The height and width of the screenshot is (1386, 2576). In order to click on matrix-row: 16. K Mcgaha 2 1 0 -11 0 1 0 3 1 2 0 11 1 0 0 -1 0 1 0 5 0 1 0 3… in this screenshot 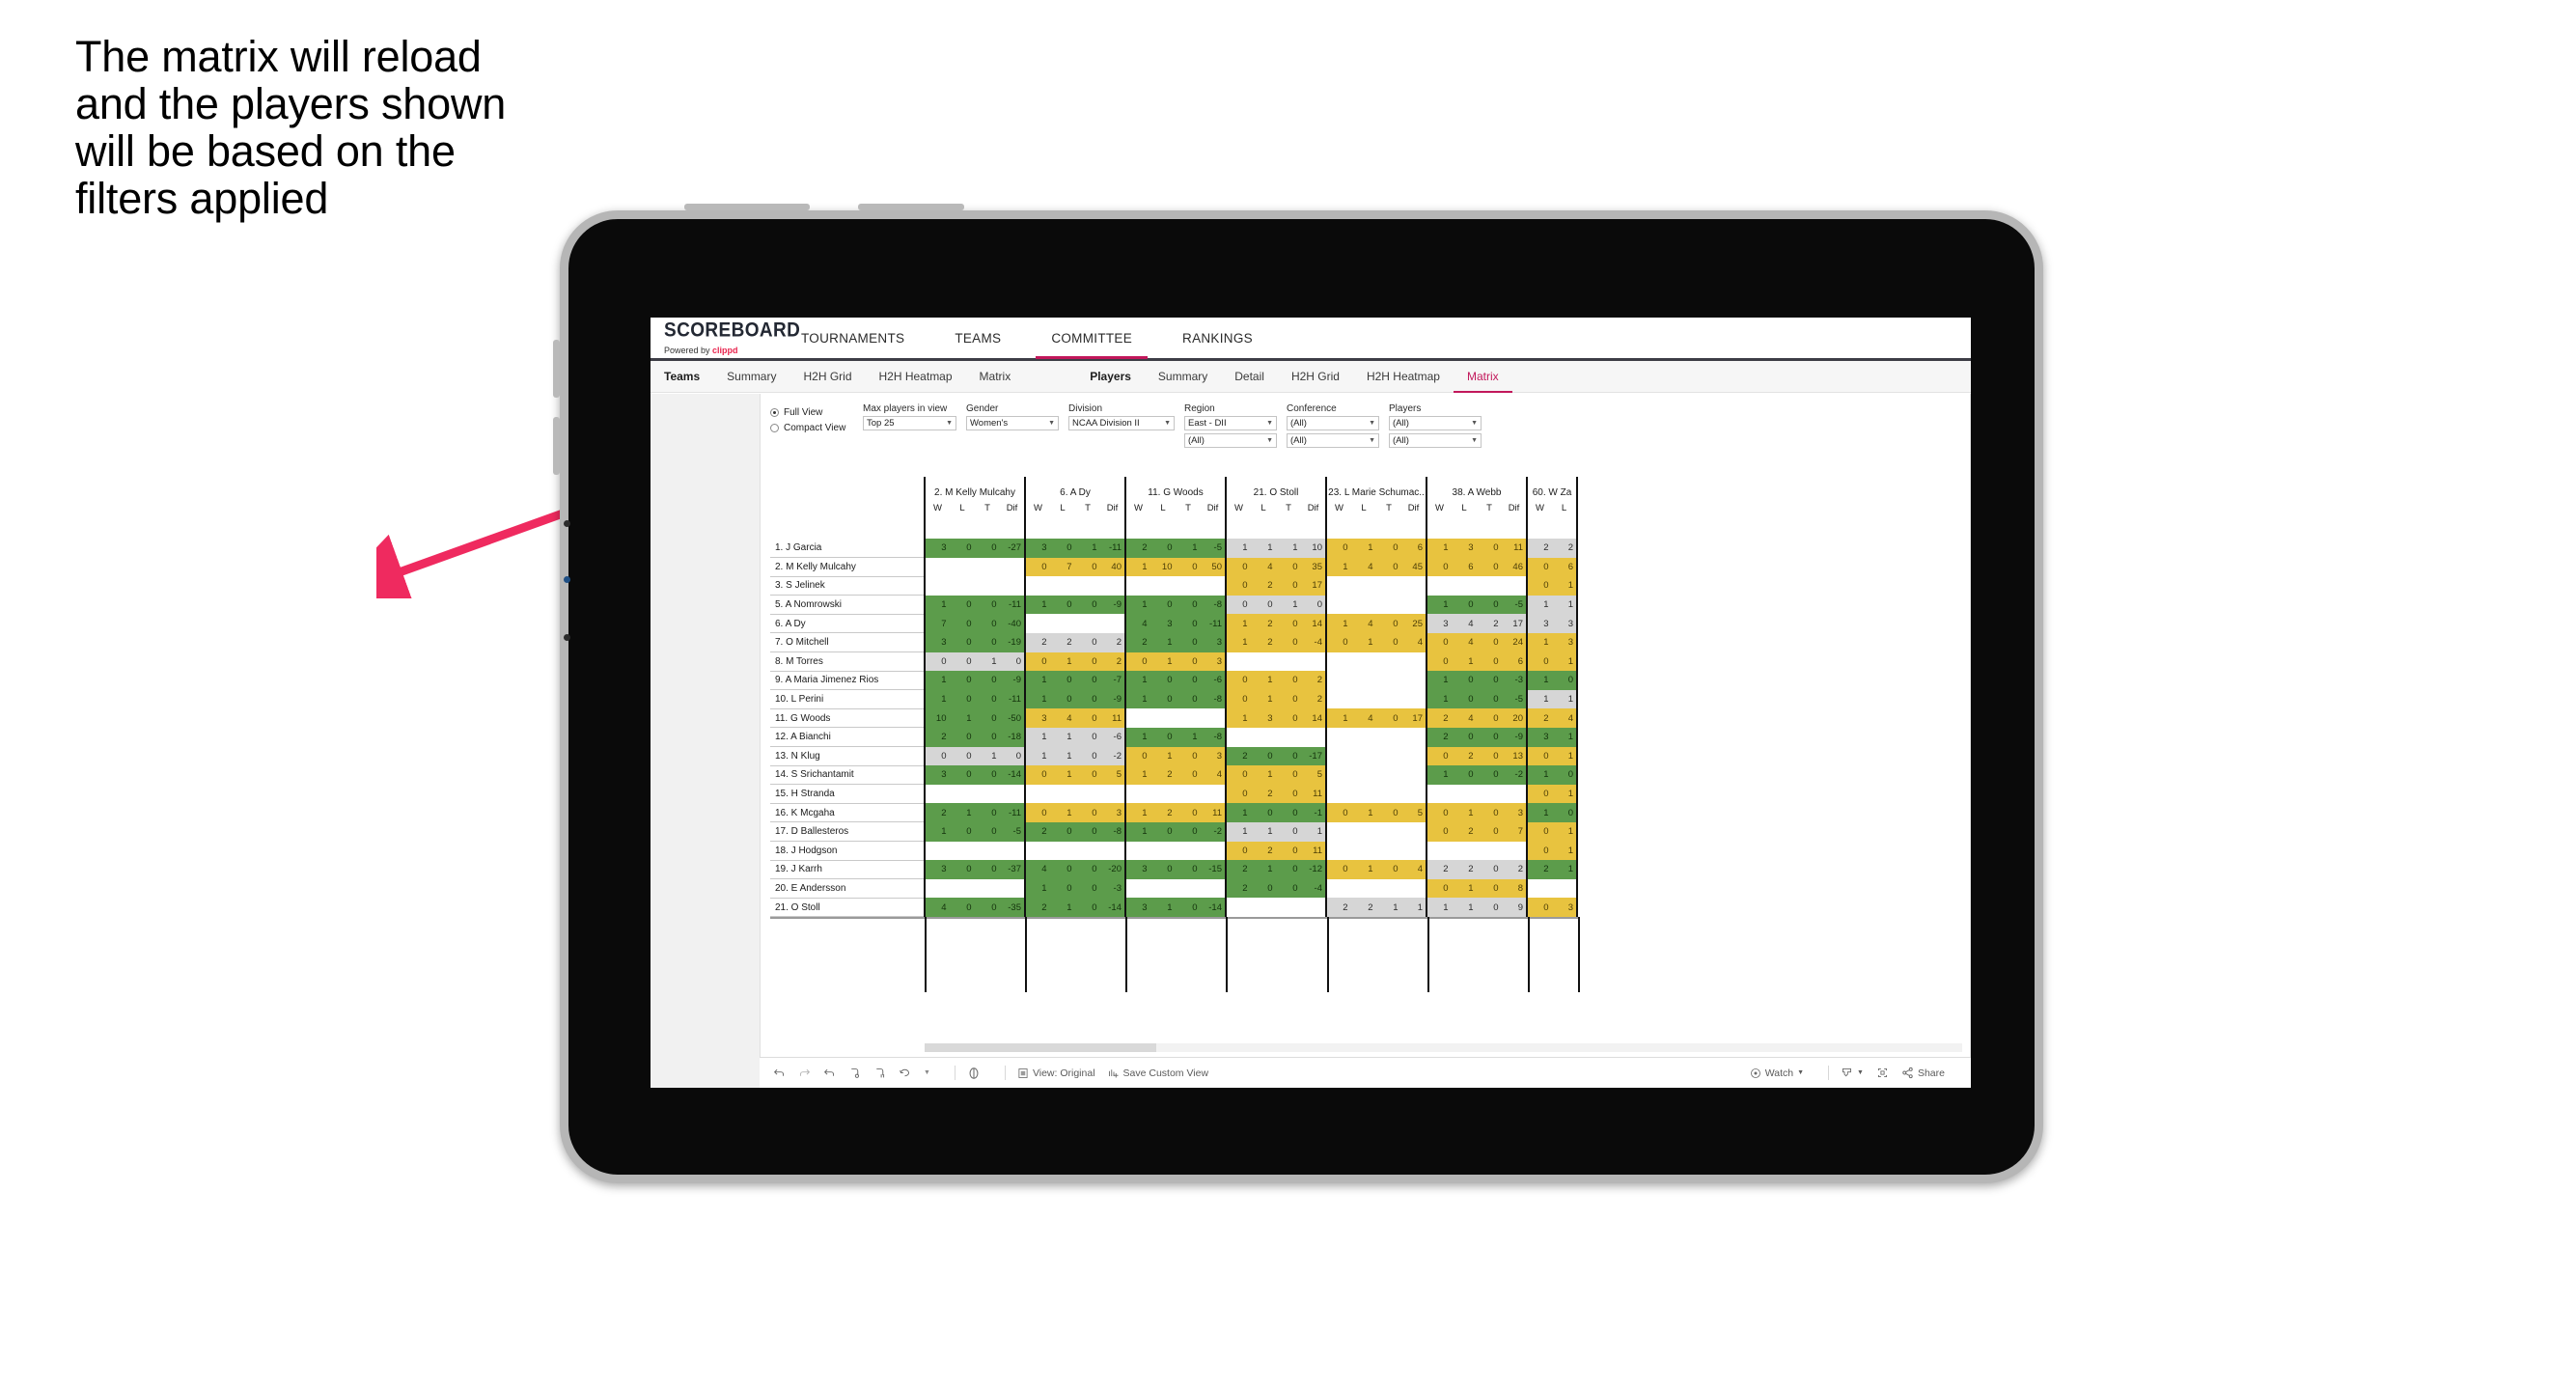, I will do `click(1174, 813)`.